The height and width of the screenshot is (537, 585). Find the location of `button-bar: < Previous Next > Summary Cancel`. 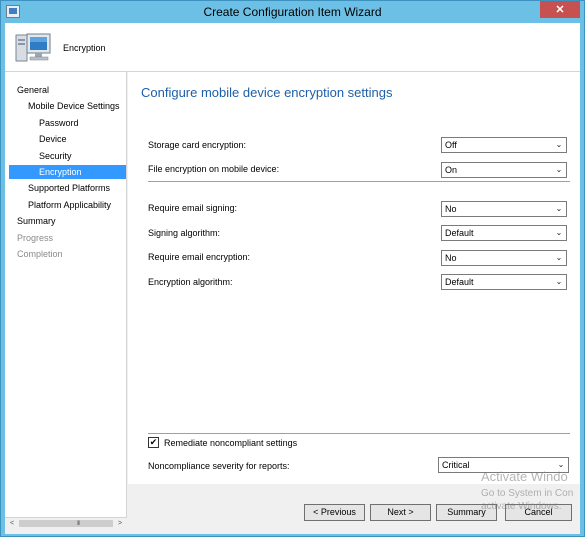

button-bar: < Previous Next > Summary Cancel is located at coordinates (354, 506).